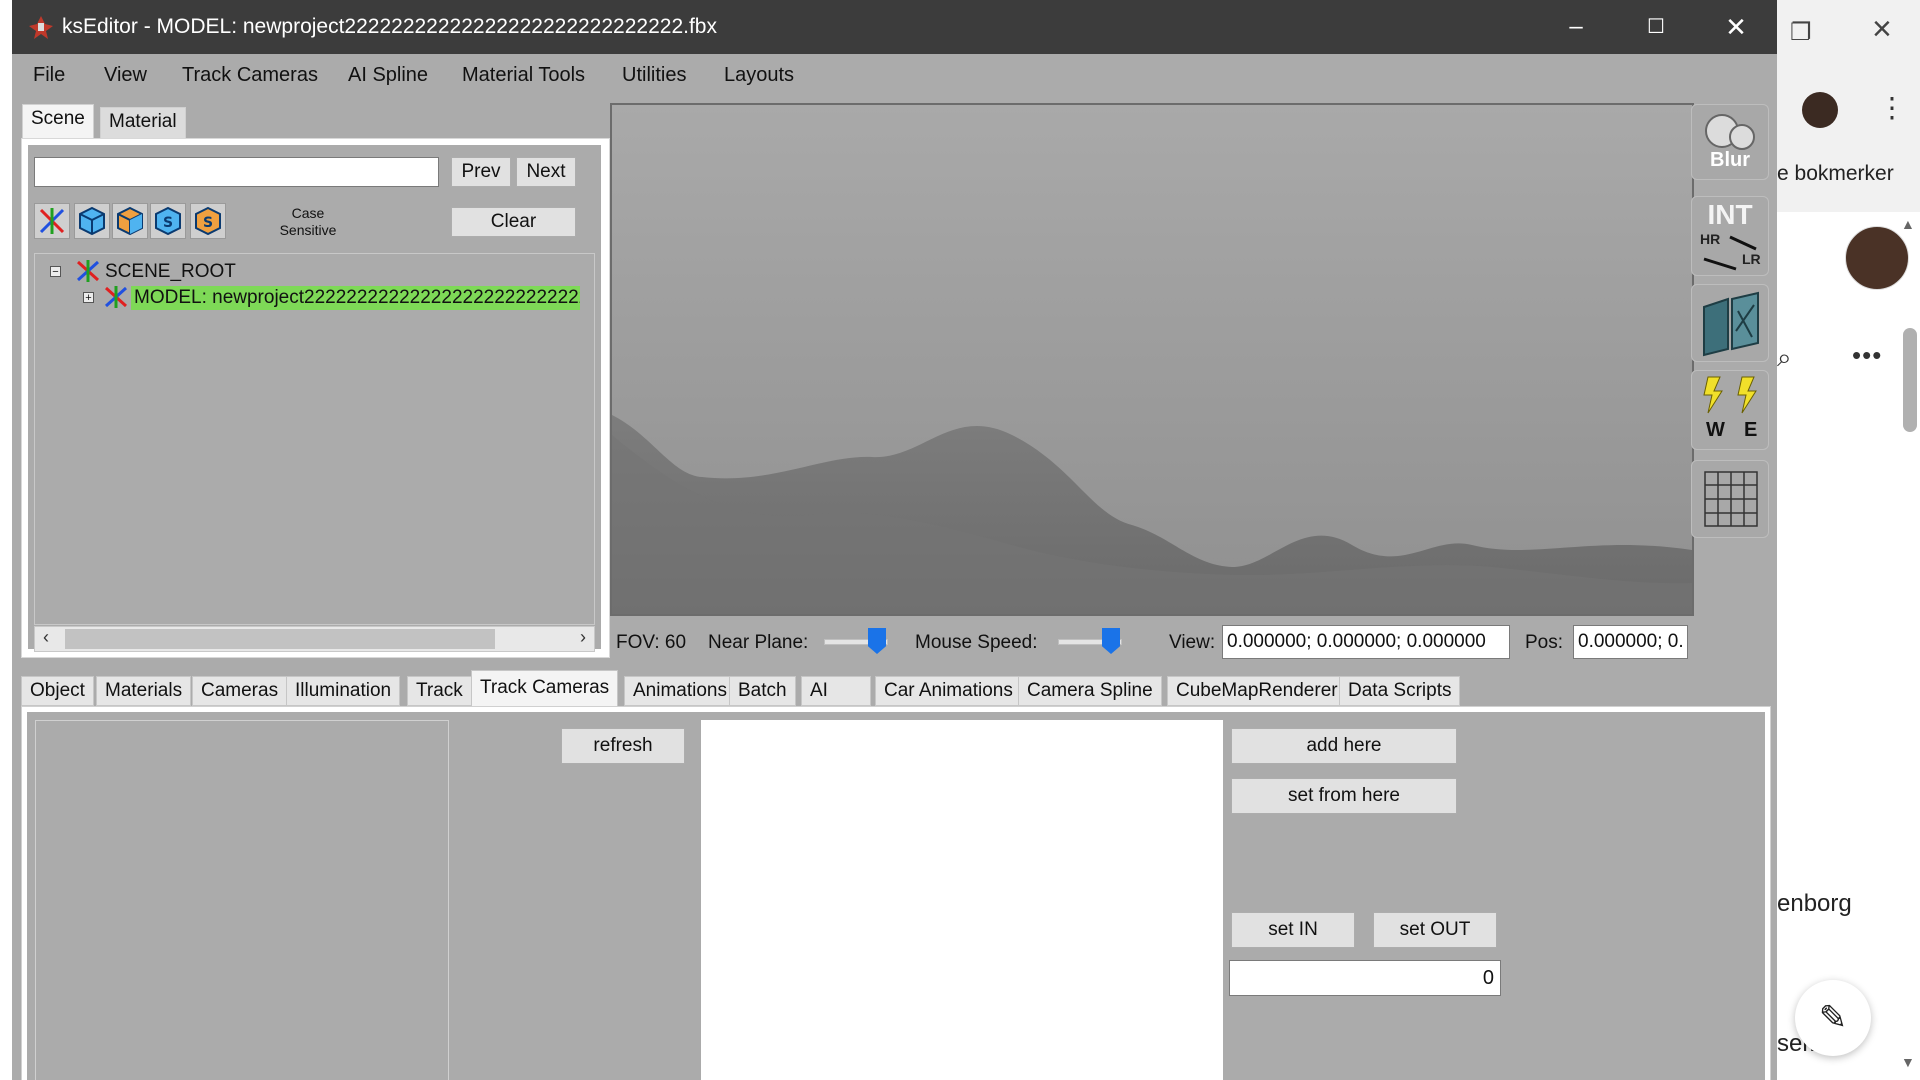 The image size is (1920, 1080). Describe the element at coordinates (46, 637) in the screenshot. I see `scroll-left-icon: ‹` at that location.